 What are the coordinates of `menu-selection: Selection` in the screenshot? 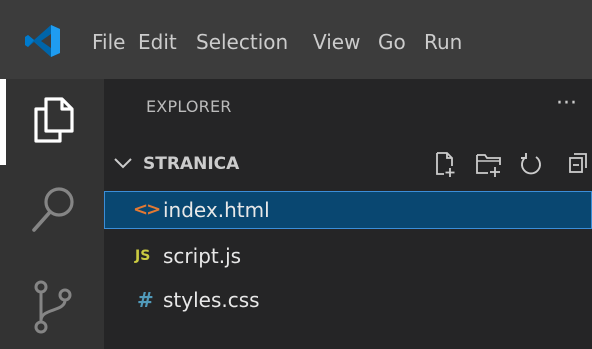 It's located at (242, 42).